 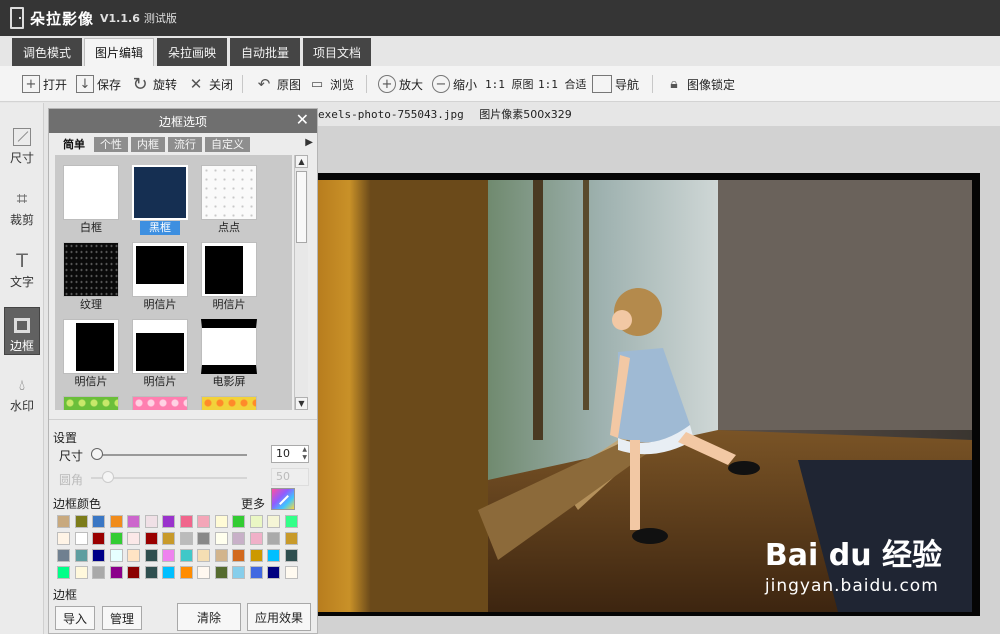 I want to click on rotate-button: ↻ 旋转, so click(x=153, y=84).